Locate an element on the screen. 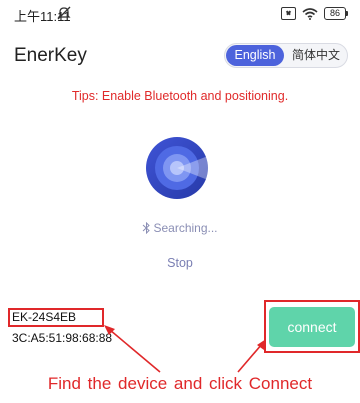 Image resolution: width=360 pixels, height=403 pixels. stop-button: Stop is located at coordinates (180, 266).